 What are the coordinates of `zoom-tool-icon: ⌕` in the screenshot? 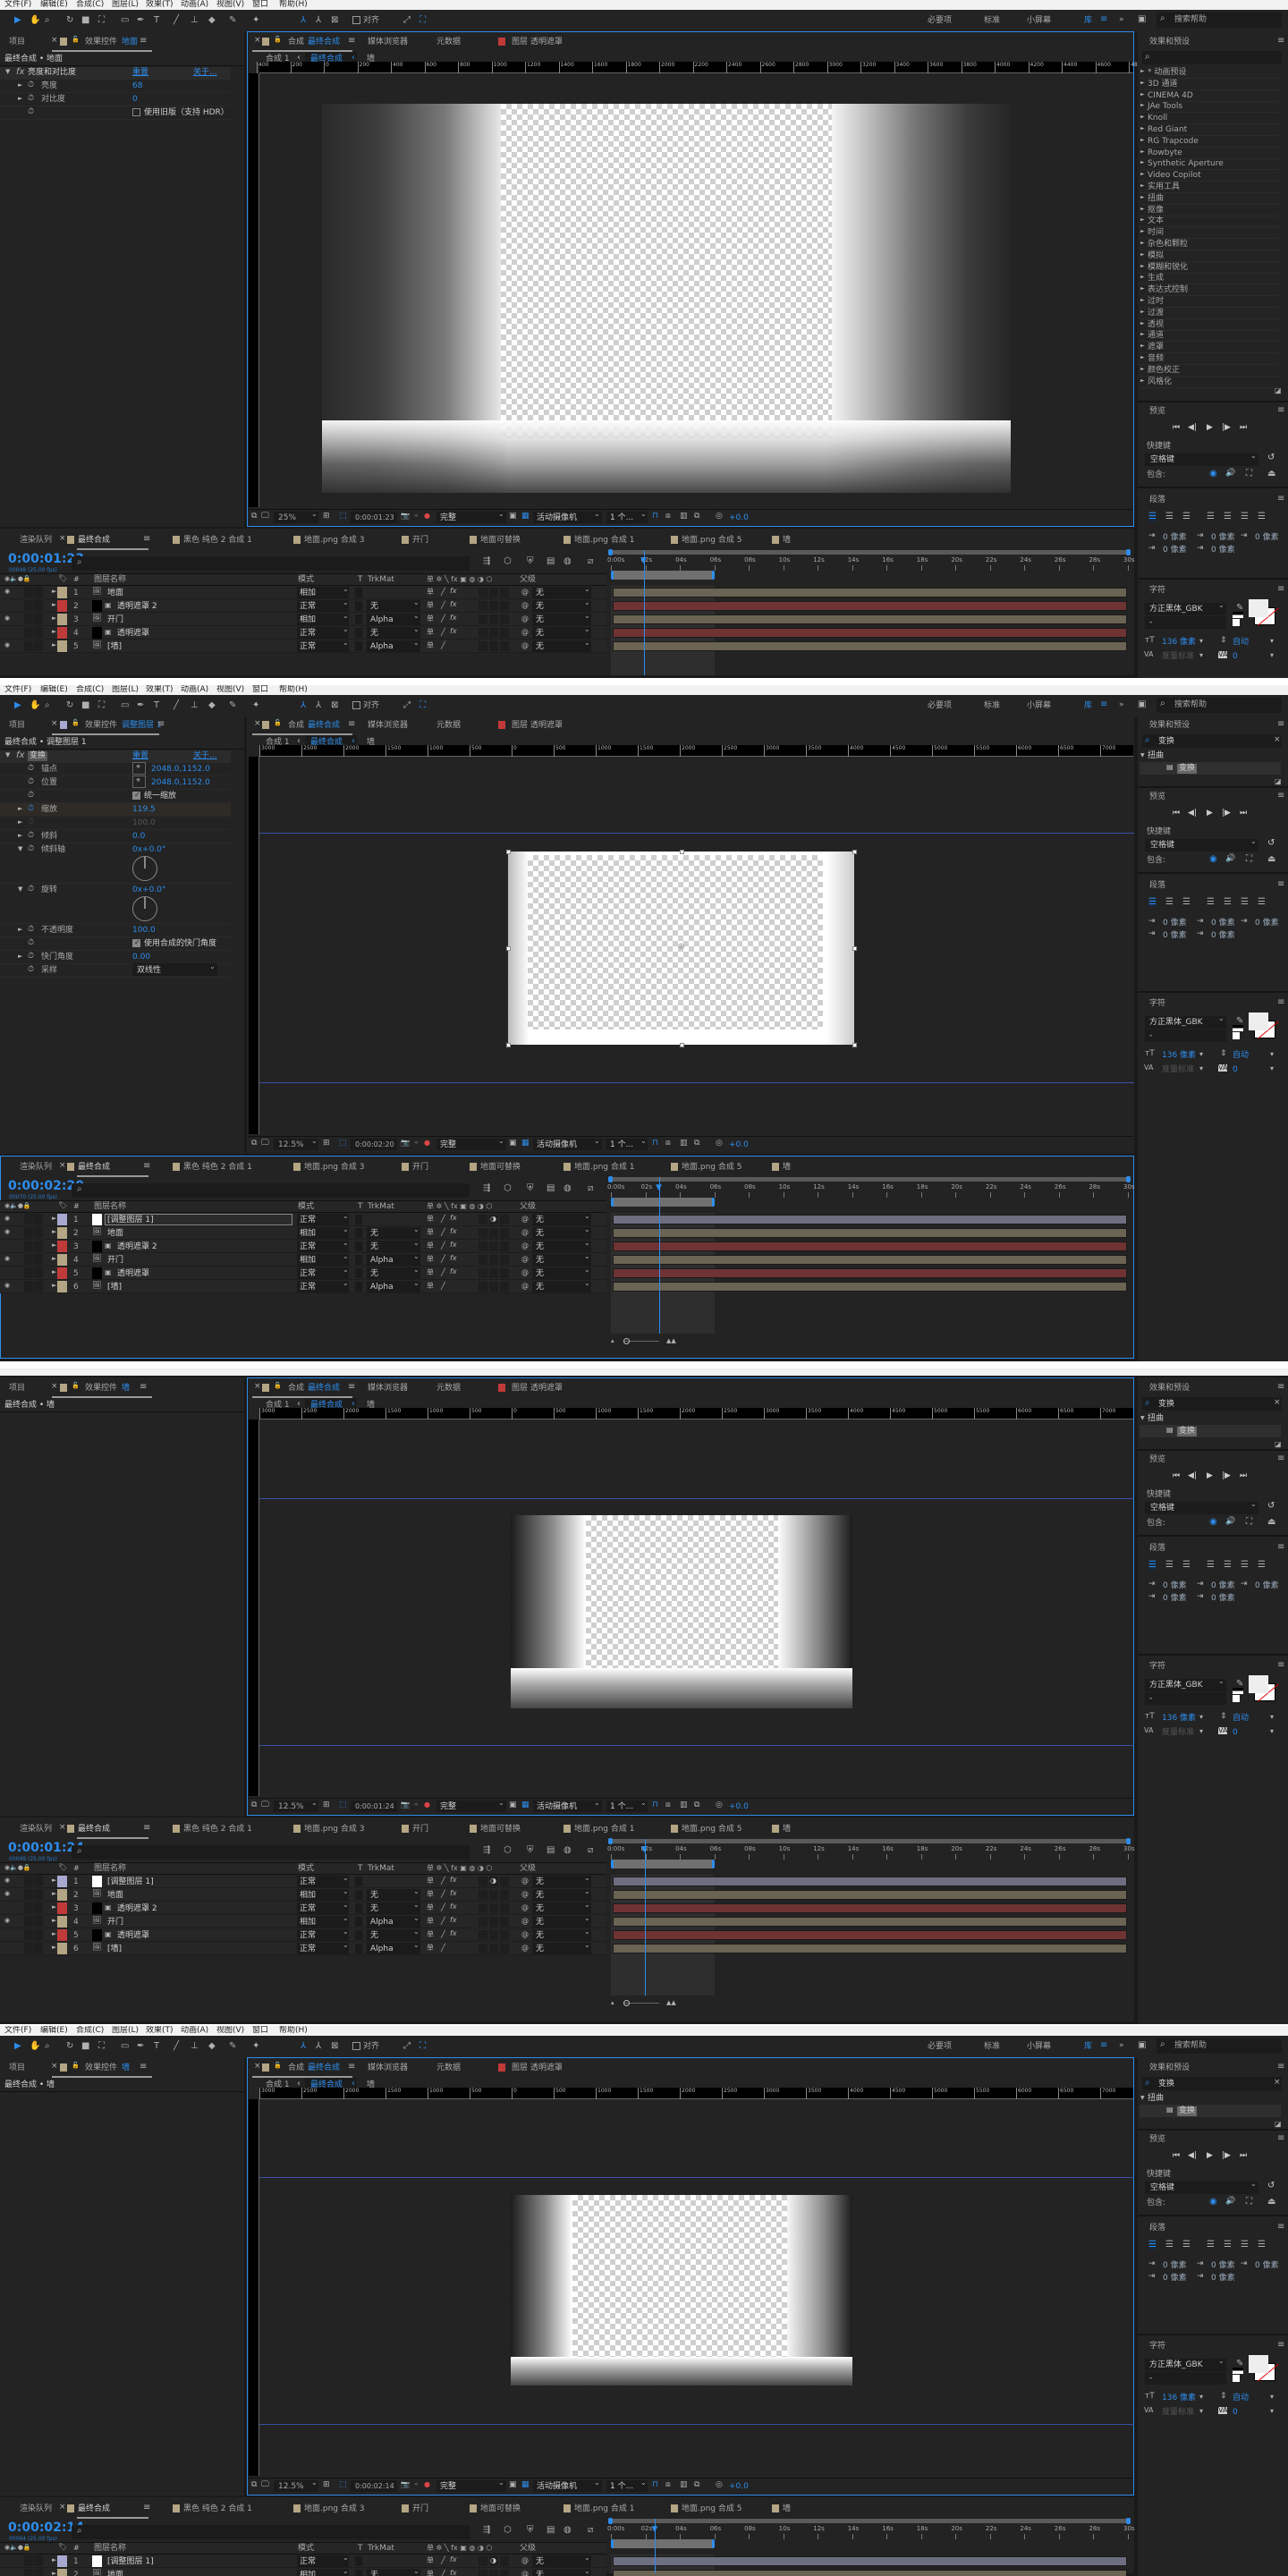 It's located at (47, 705).